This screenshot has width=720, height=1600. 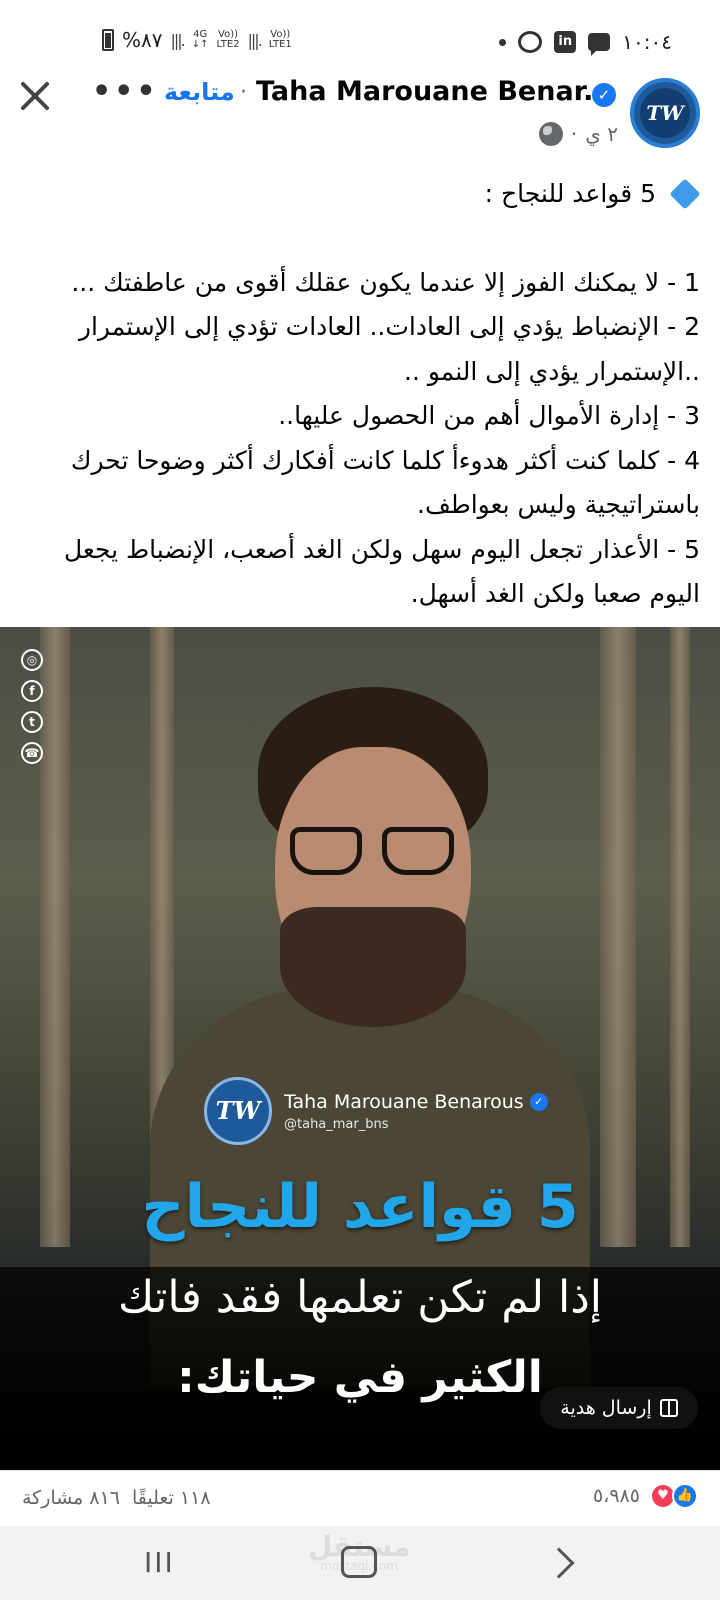 What do you see at coordinates (565, 42) in the screenshot?
I see `linkedin-icon: in` at bounding box center [565, 42].